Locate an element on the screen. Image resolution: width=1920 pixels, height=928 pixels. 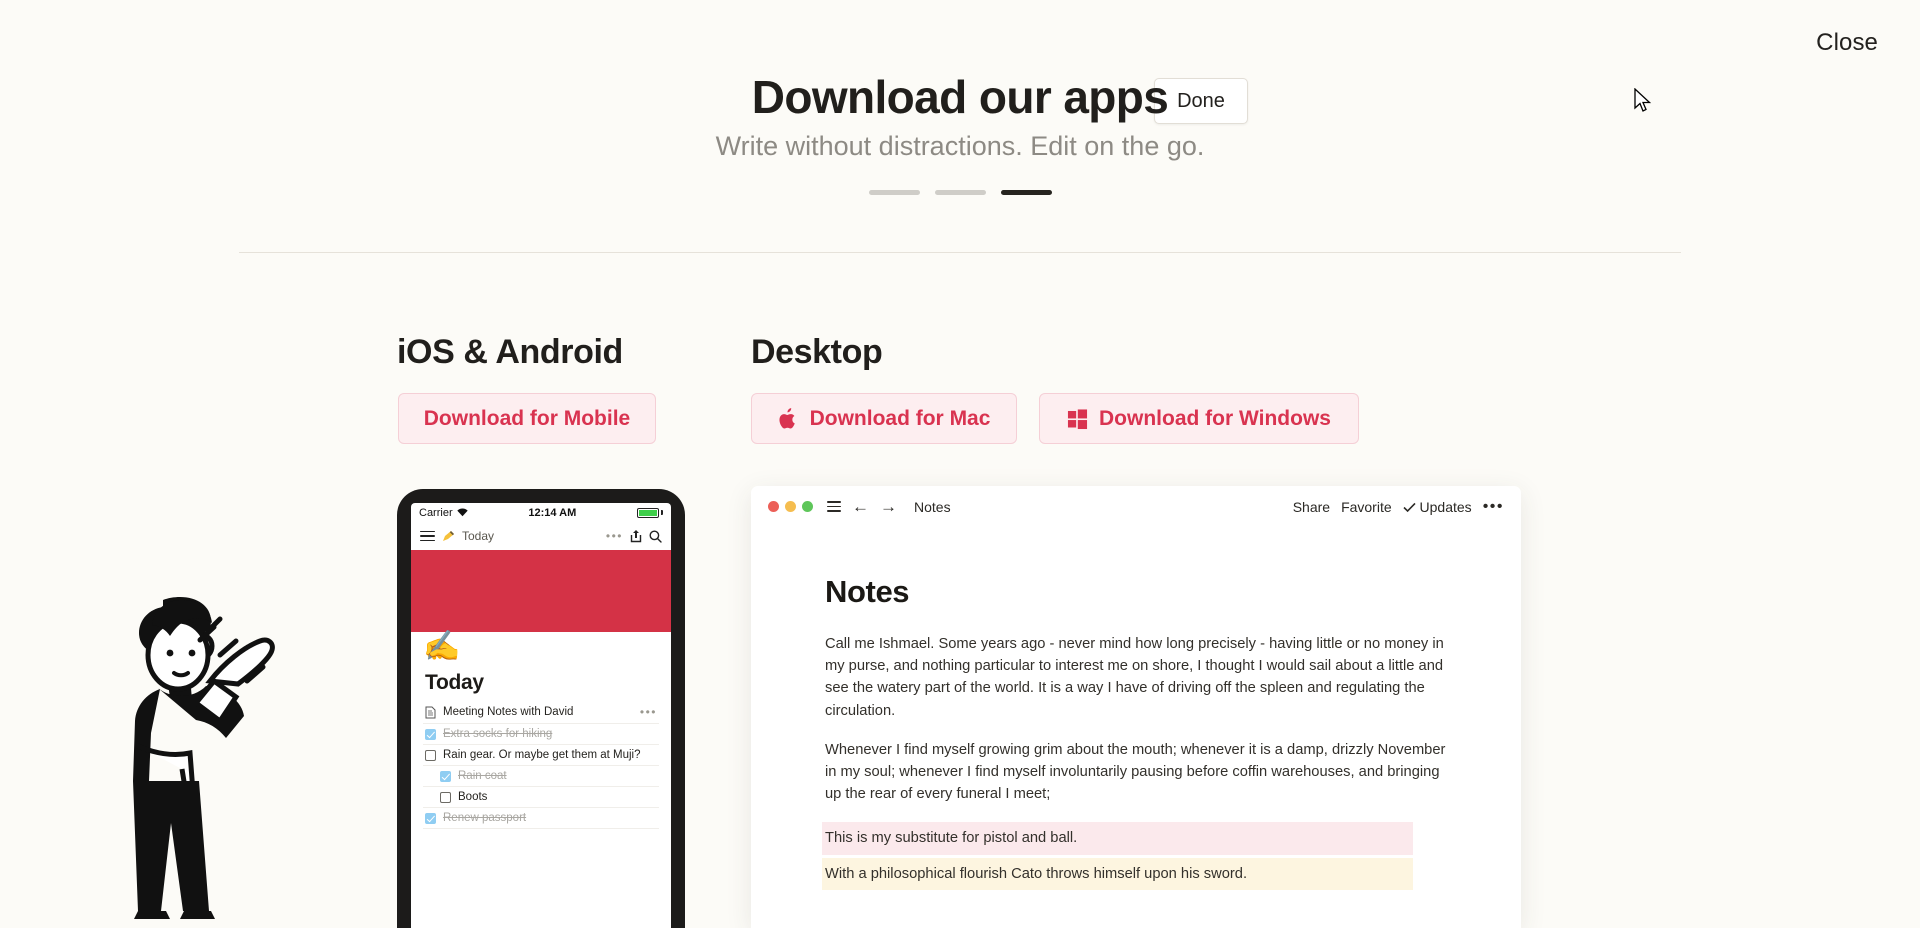
window-chrome: ← → Notes Share Favorite Updates ••• is located at coordinates (1136, 506).